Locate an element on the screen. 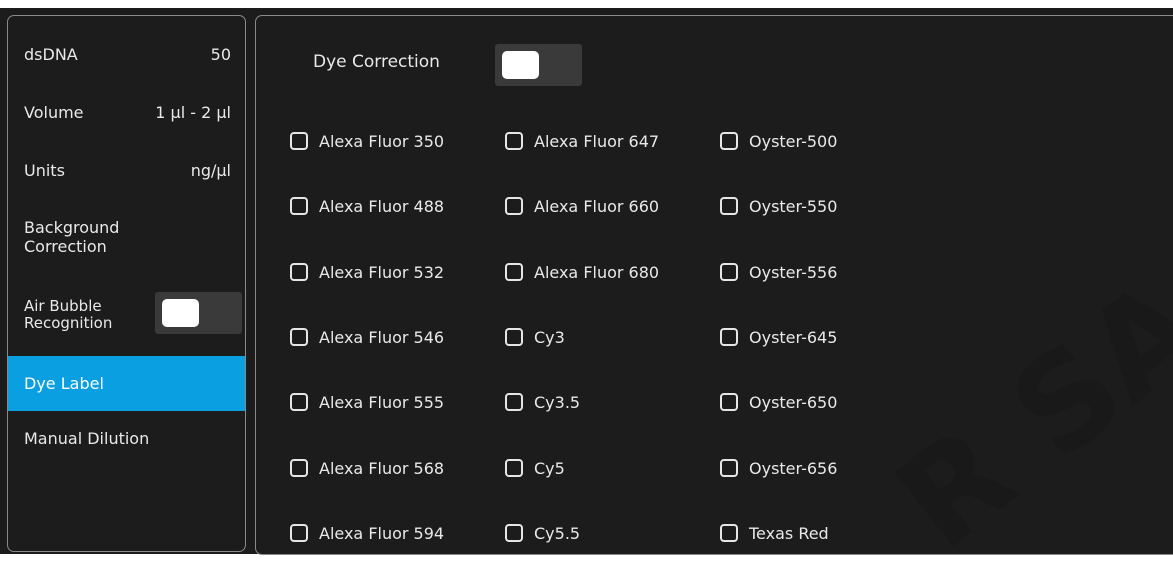  dye-correction-toggle is located at coordinates (538, 65).